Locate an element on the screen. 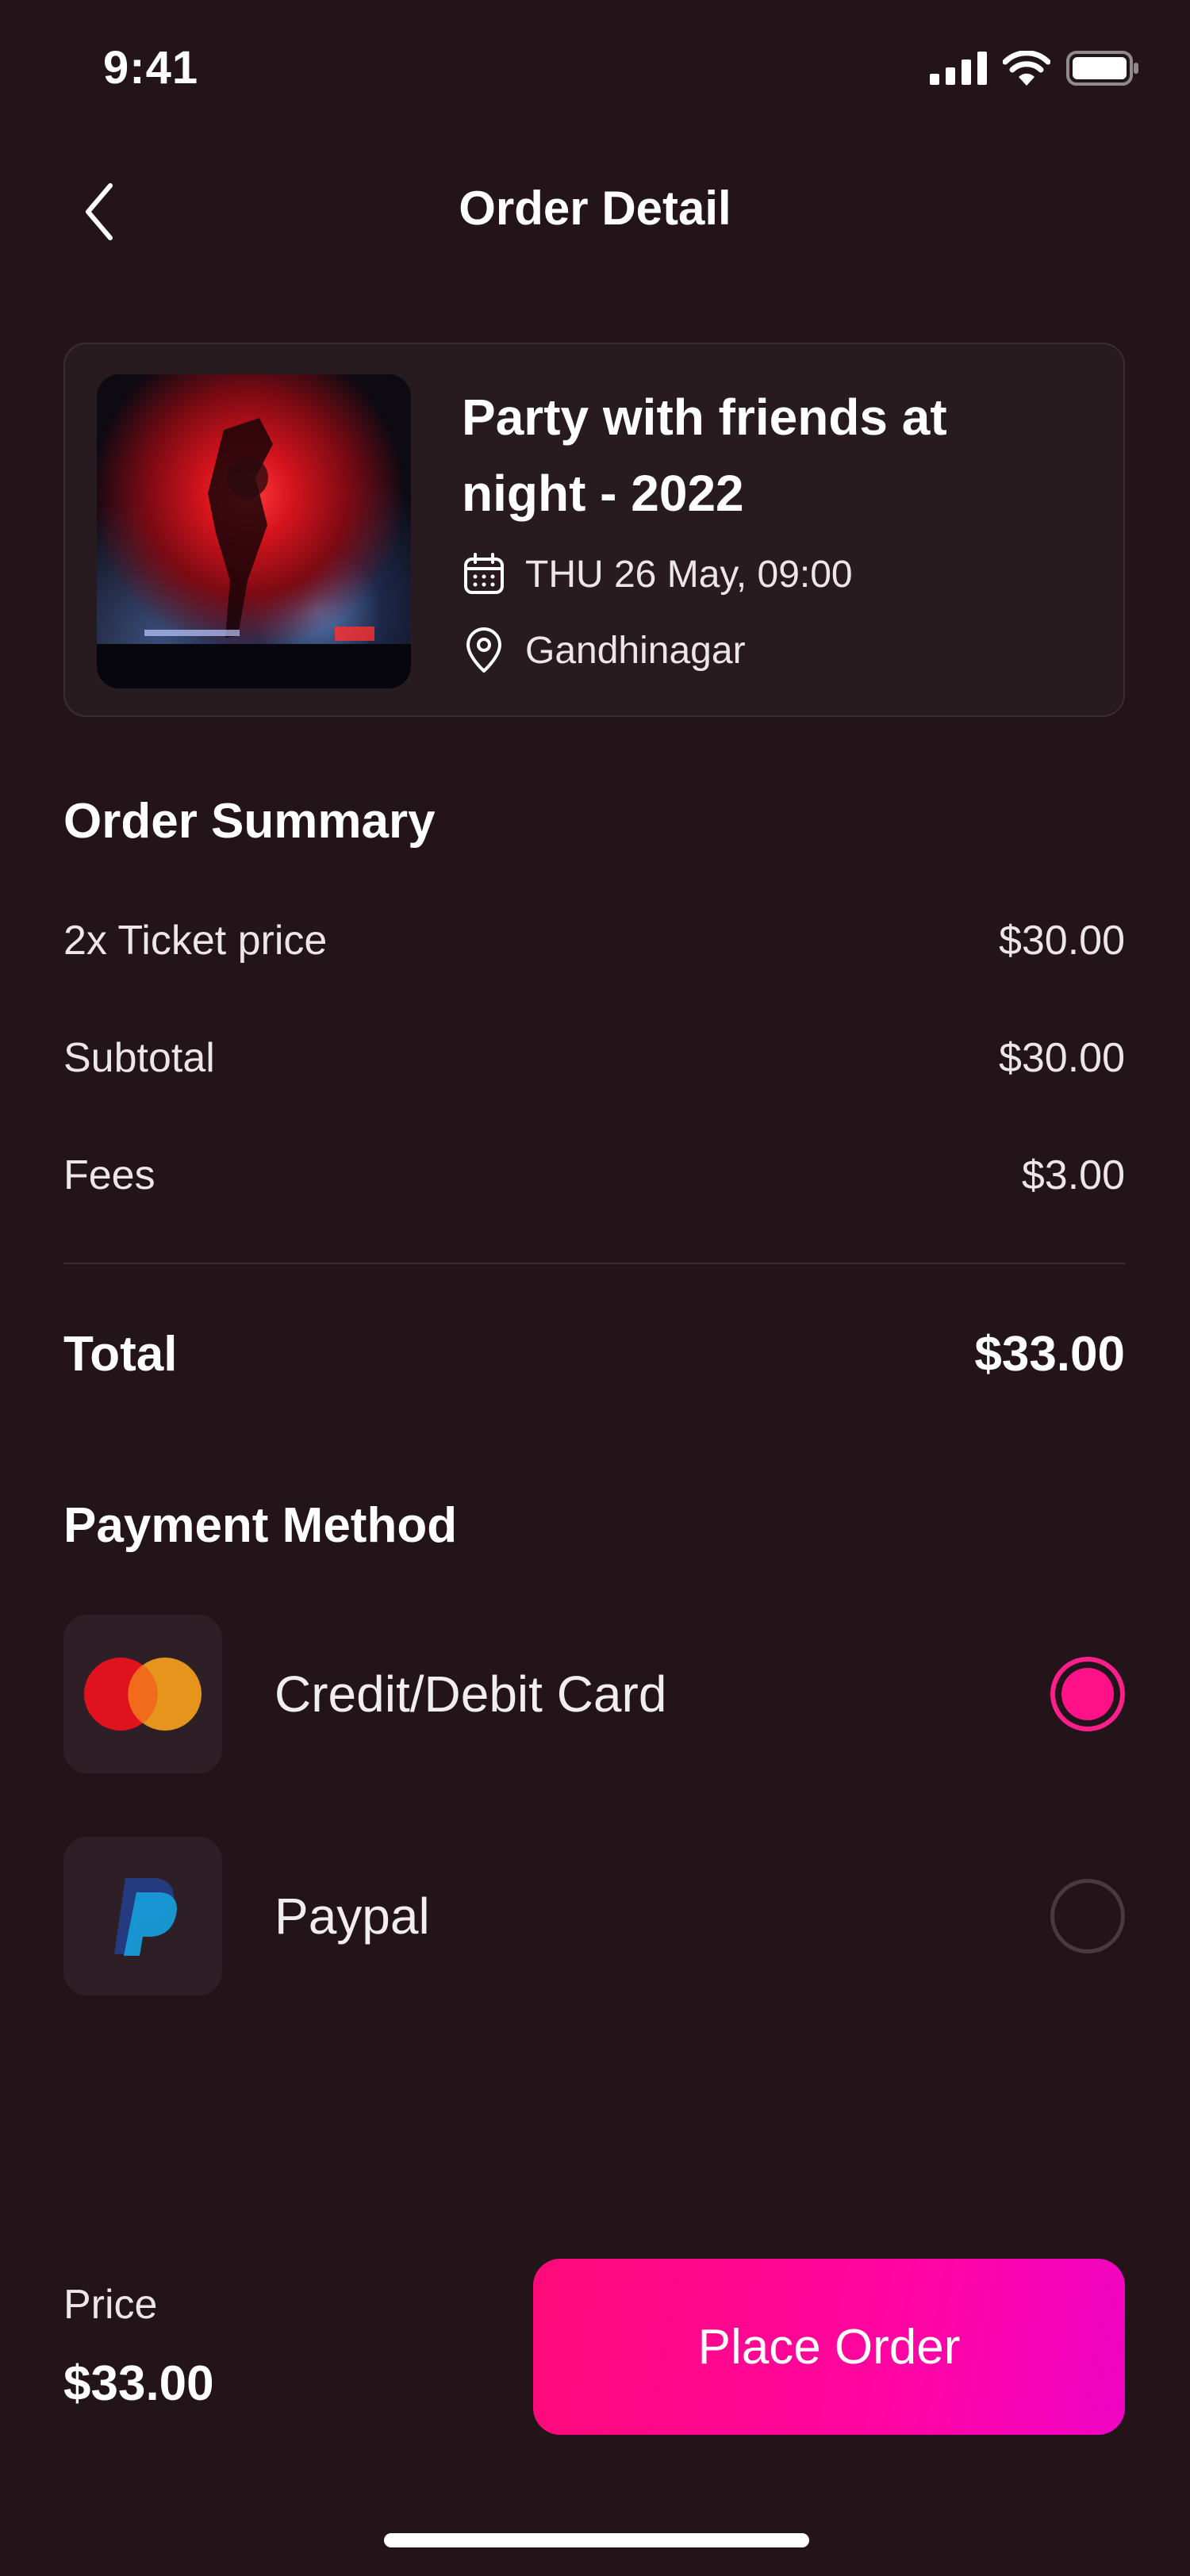 This screenshot has height=2576, width=1190. fees-label: Fees is located at coordinates (109, 1175).